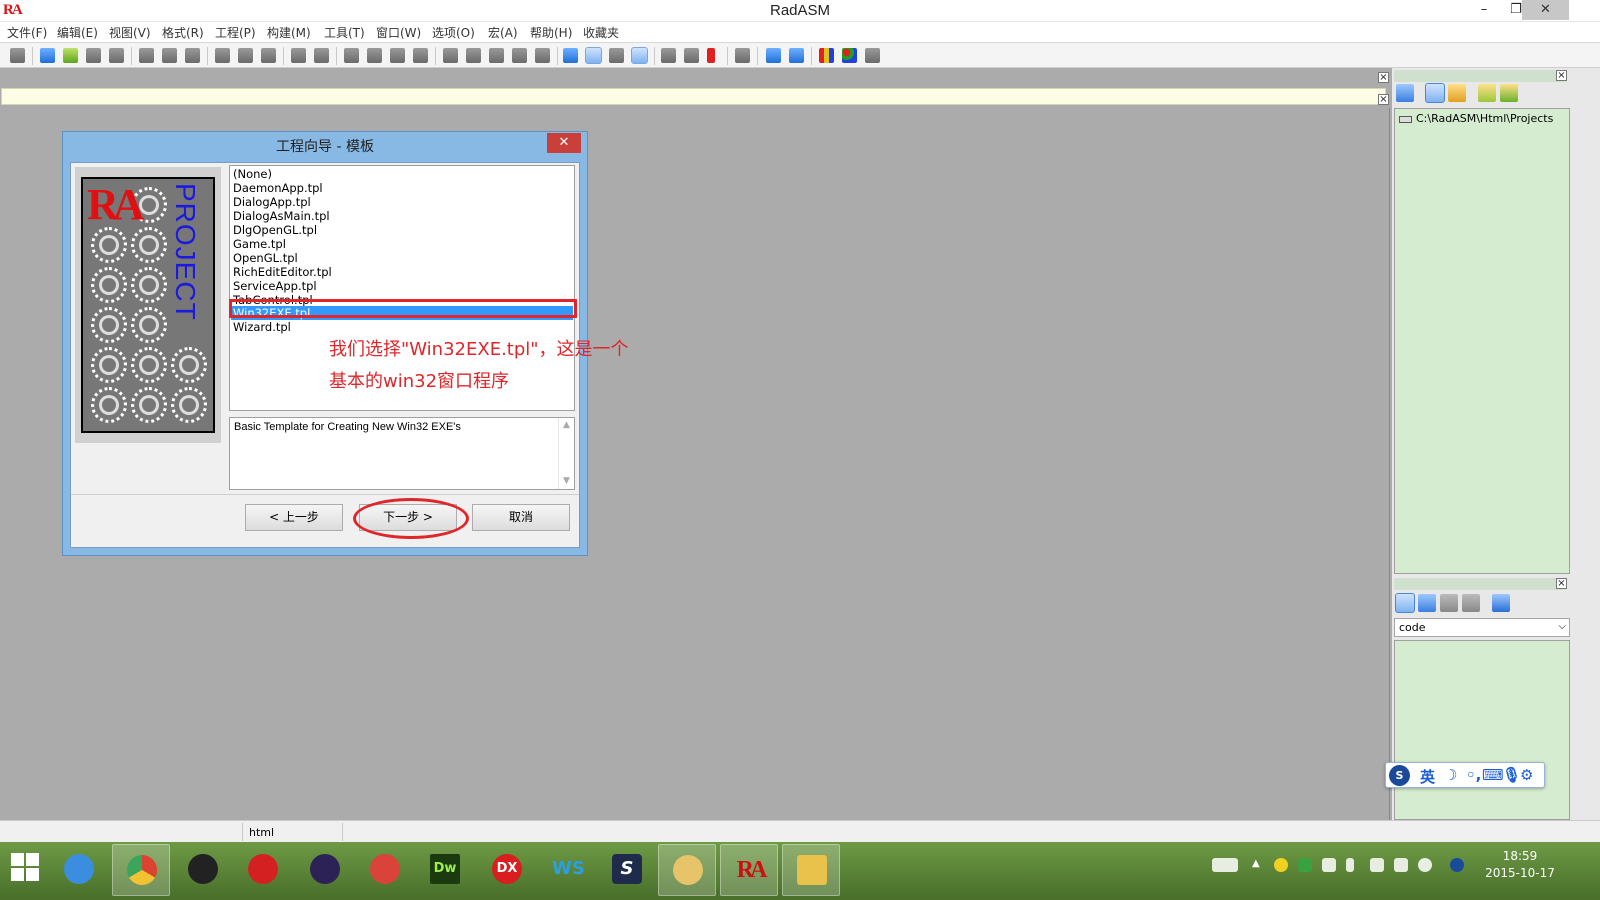  What do you see at coordinates (1476, 118) in the screenshot?
I see `tree-item-path: C:\RadASM\Html\Projects` at bounding box center [1476, 118].